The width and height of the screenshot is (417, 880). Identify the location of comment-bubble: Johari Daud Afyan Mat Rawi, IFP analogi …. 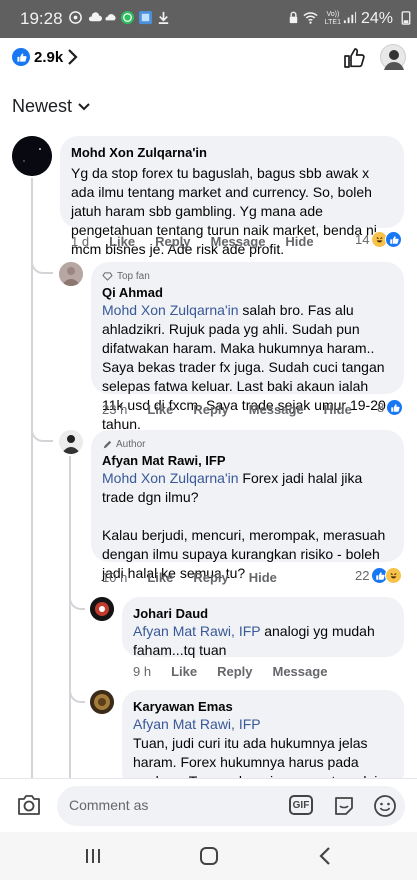
(263, 627).